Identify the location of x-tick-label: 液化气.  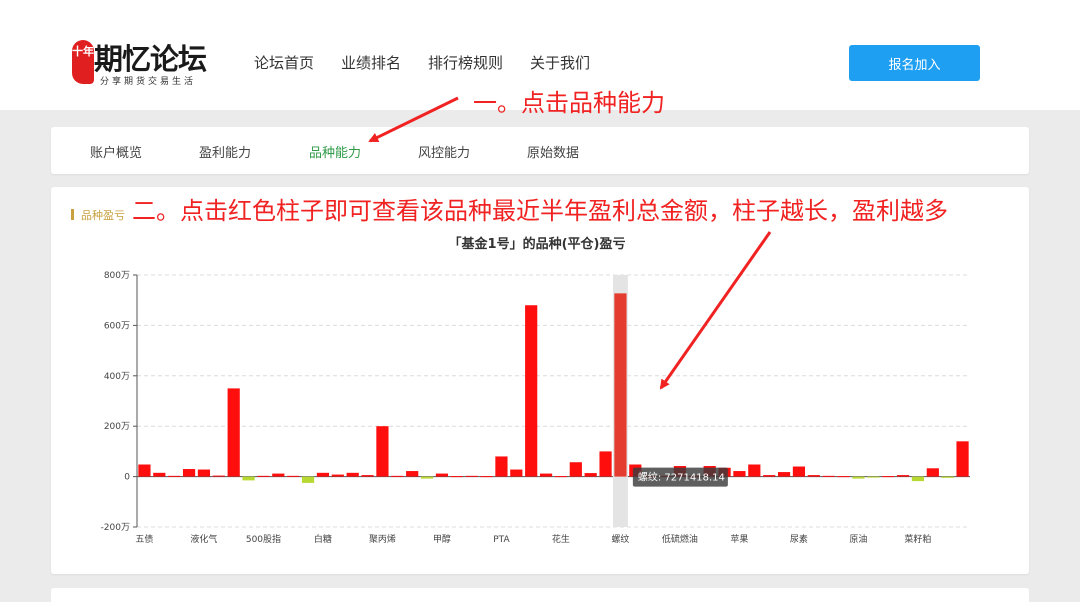
(203, 539).